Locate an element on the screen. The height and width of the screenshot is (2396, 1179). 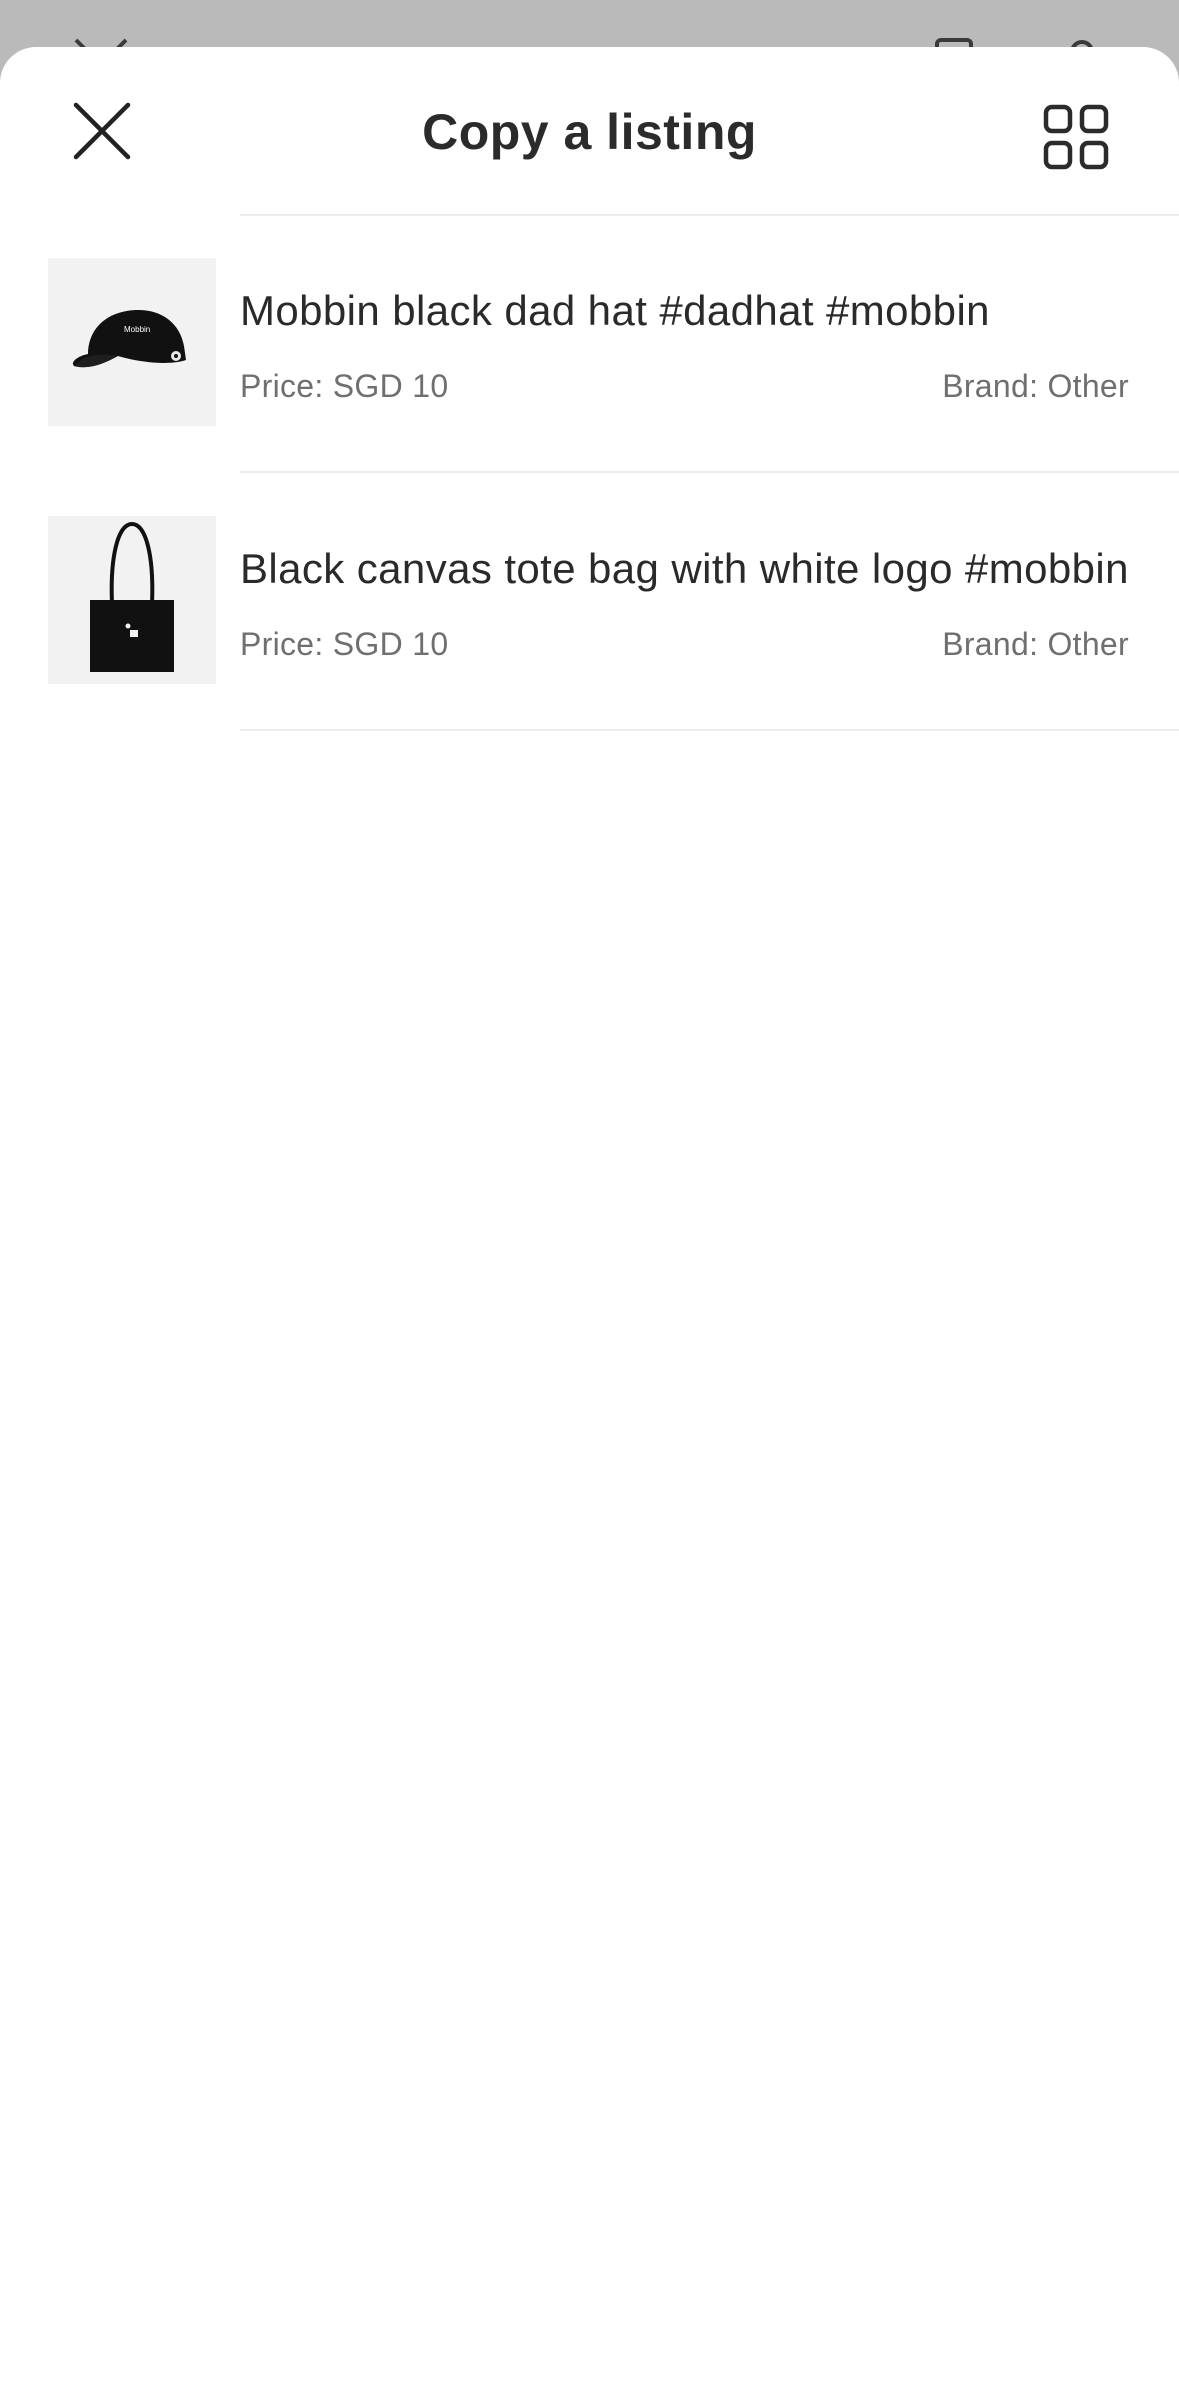
grid-view-button is located at coordinates (1076, 137).